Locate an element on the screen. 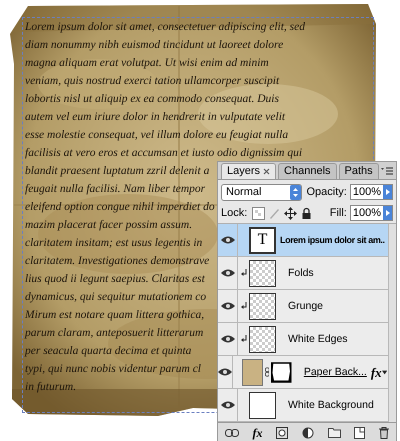  layer-name: White Edges is located at coordinates (318, 340).